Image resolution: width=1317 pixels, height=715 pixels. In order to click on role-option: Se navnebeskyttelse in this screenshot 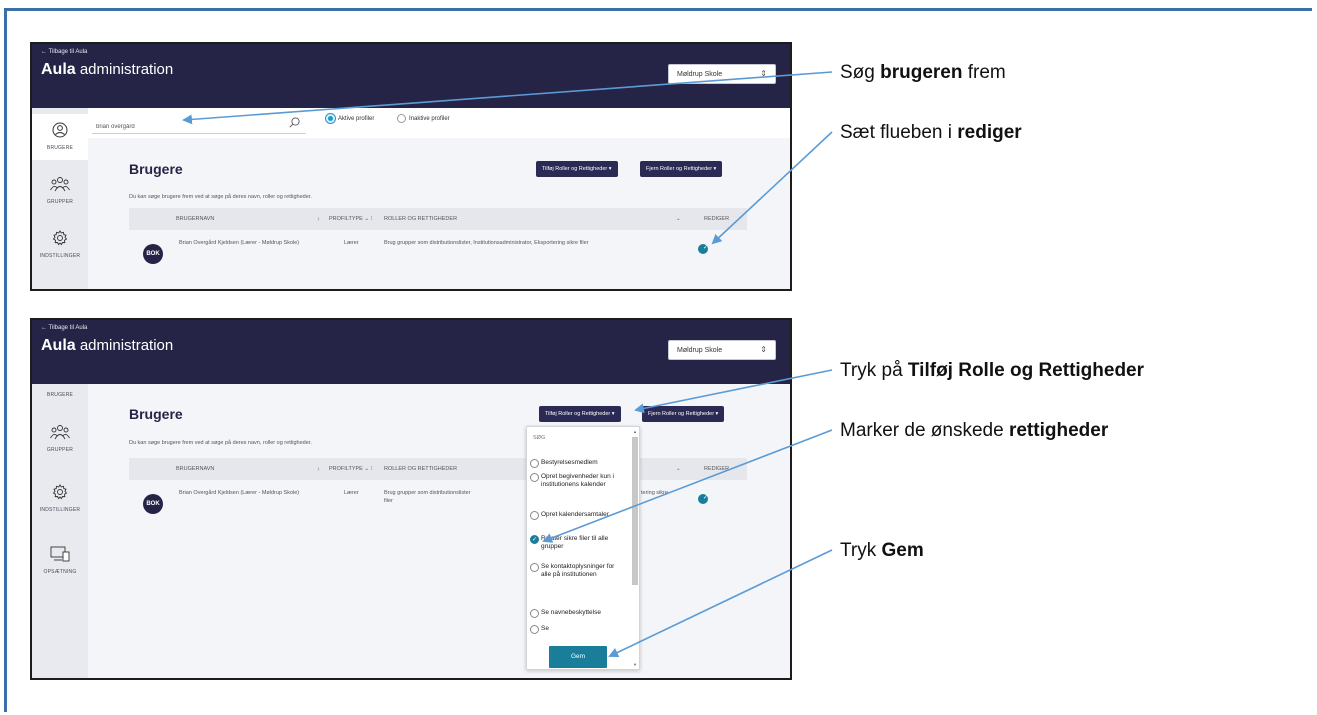, I will do `click(578, 613)`.